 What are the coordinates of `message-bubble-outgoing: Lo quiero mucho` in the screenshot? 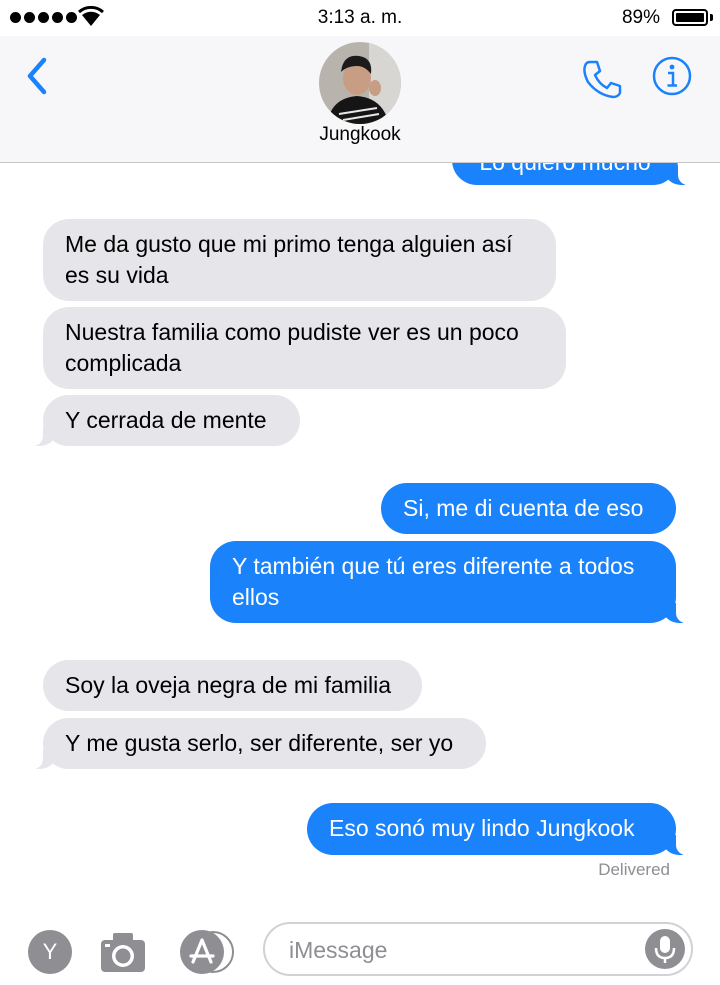 It's located at (570, 174).